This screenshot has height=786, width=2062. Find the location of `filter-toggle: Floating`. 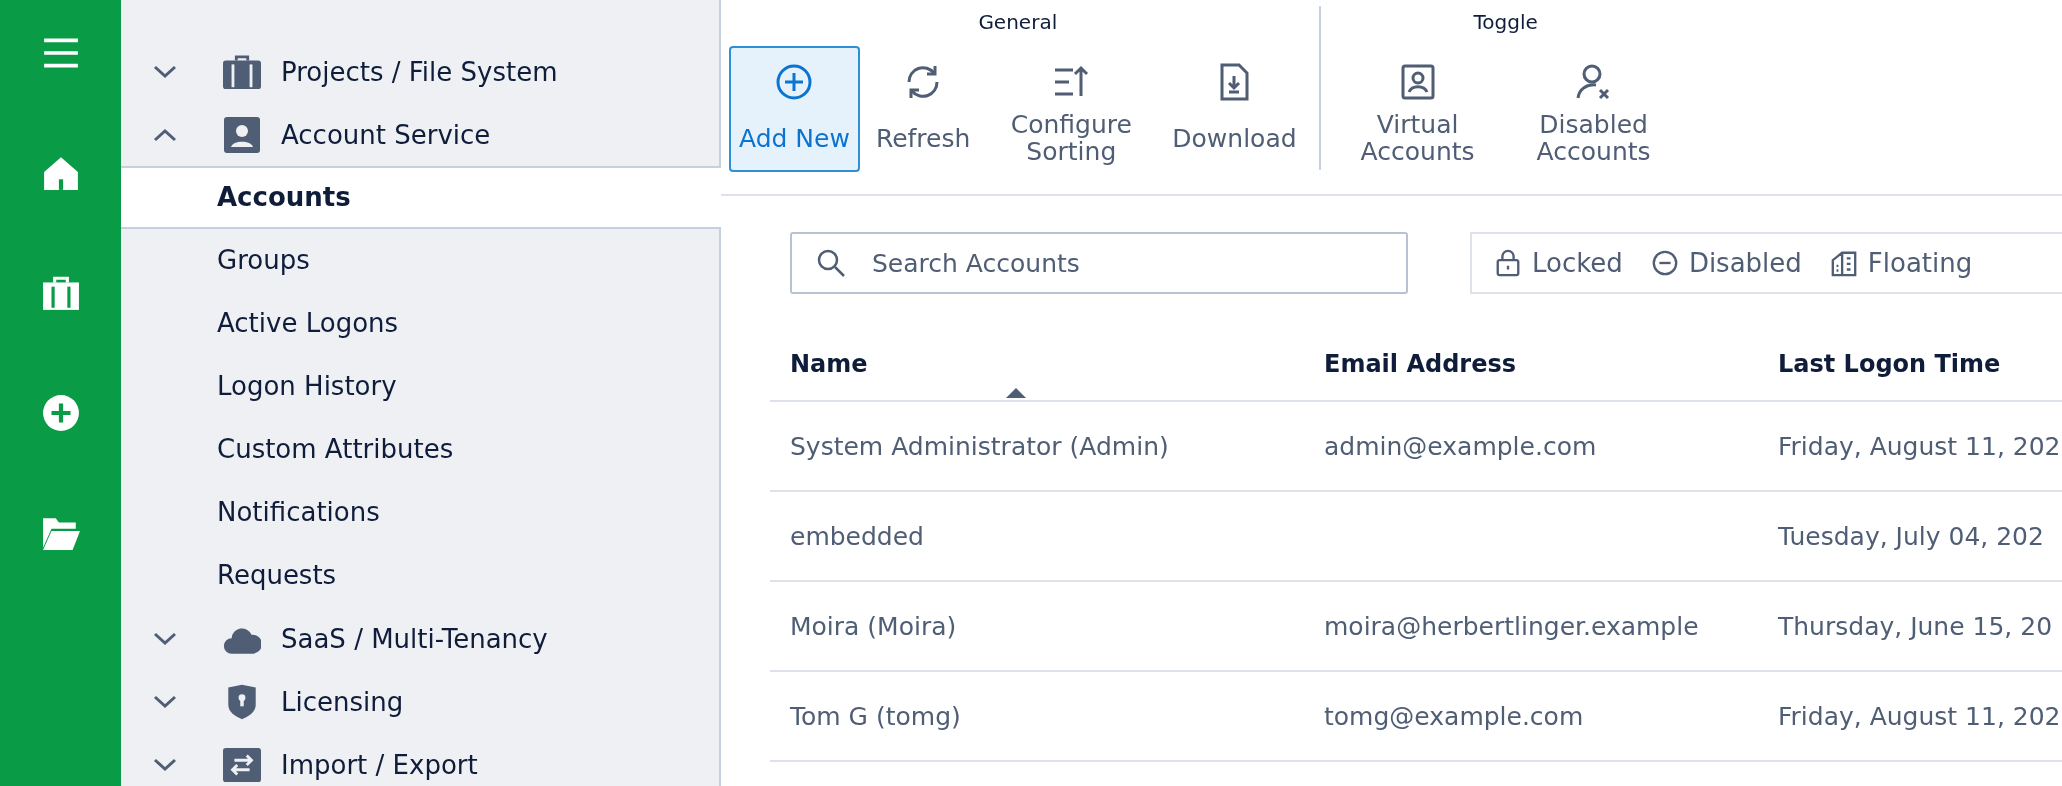

filter-toggle: Floating is located at coordinates (1901, 263).